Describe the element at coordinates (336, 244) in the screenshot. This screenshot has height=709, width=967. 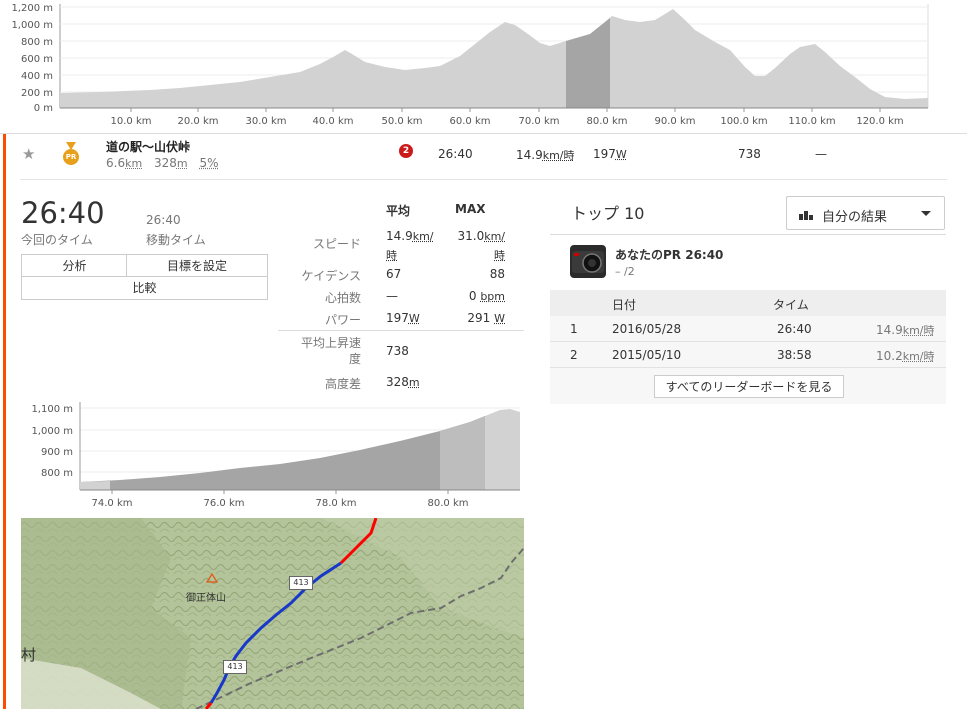
I see `stat-label-speed: スピード` at that location.